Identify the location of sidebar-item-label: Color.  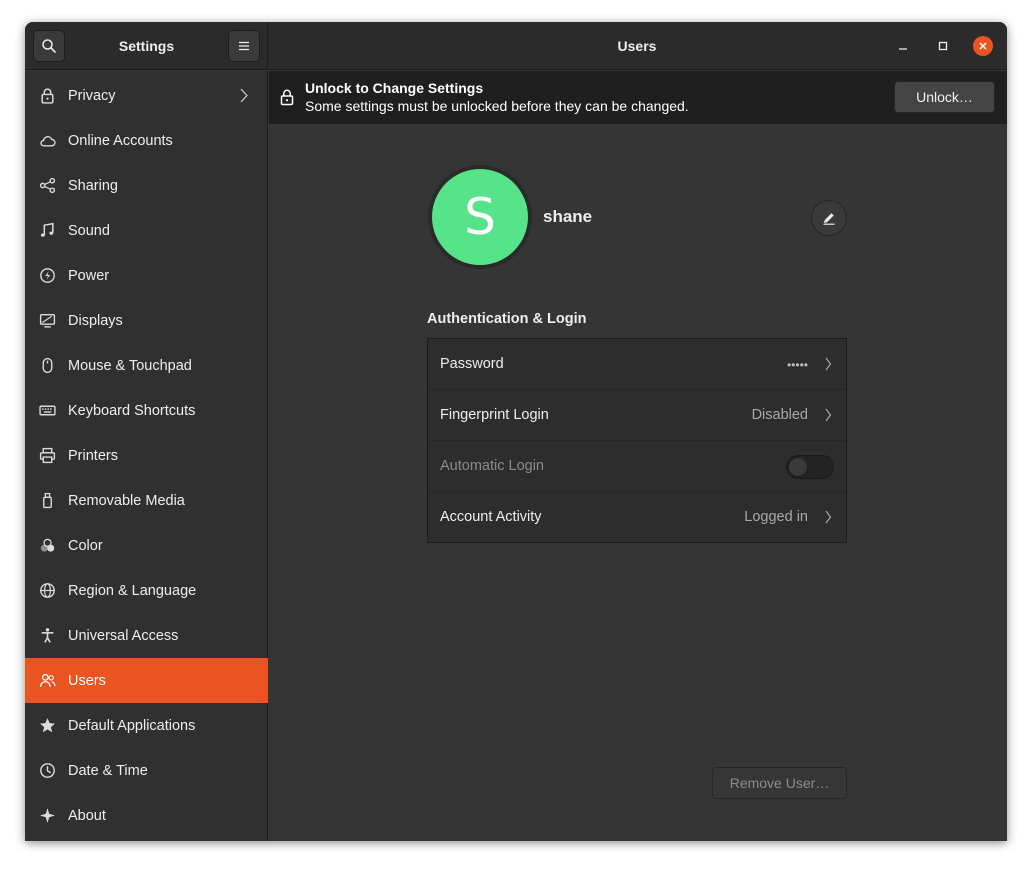
(85, 545).